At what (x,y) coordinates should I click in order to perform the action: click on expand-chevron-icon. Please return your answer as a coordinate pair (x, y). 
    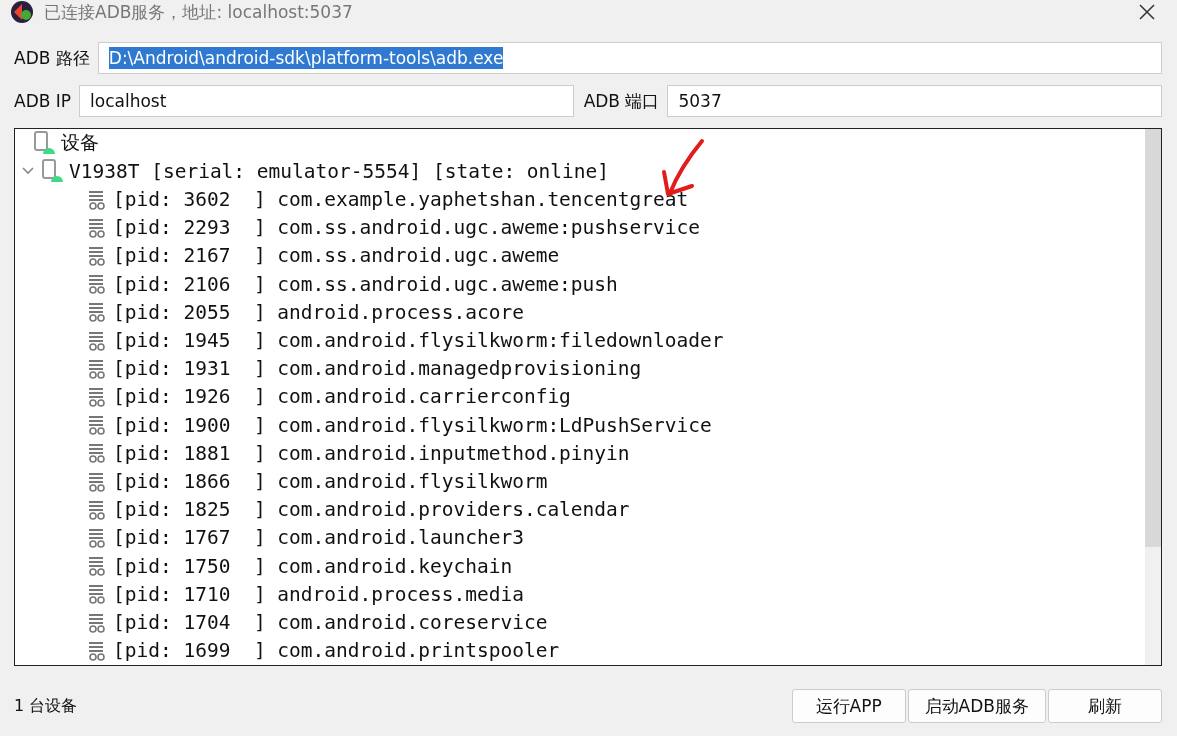
    Looking at the image, I should click on (28, 171).